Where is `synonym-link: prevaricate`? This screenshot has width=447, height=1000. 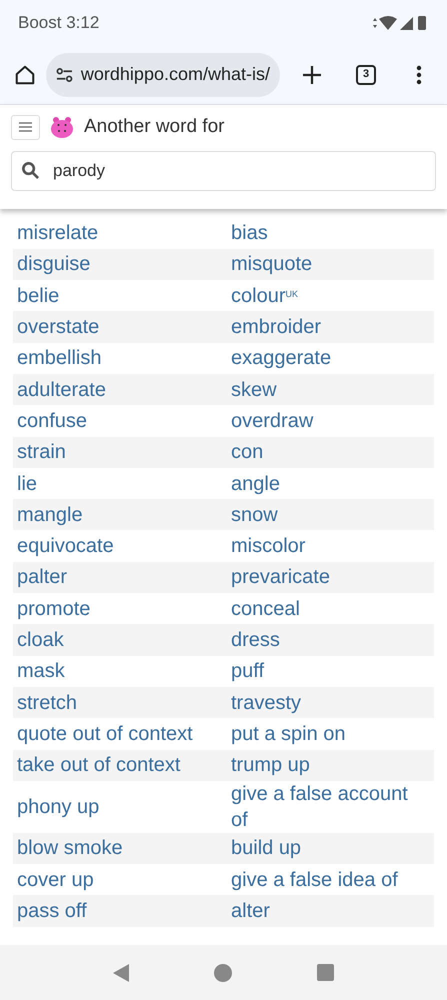 synonym-link: prevaricate is located at coordinates (330, 577).